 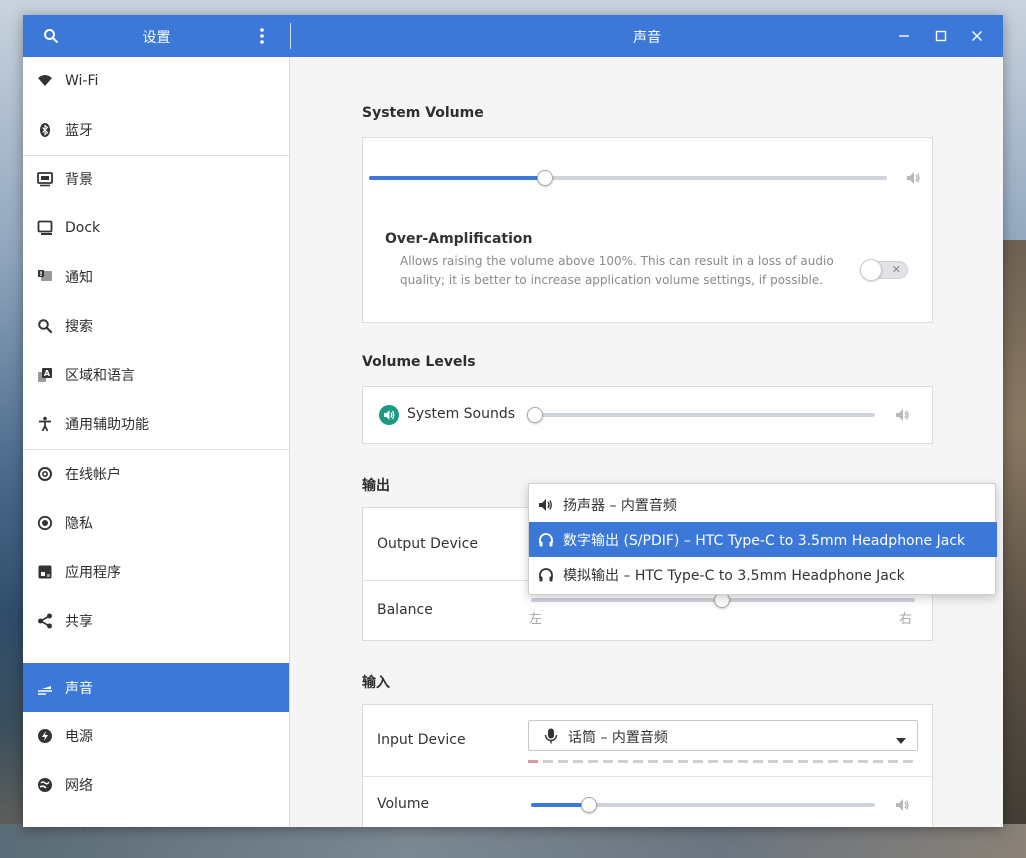 I want to click on close-button, so click(x=977, y=36).